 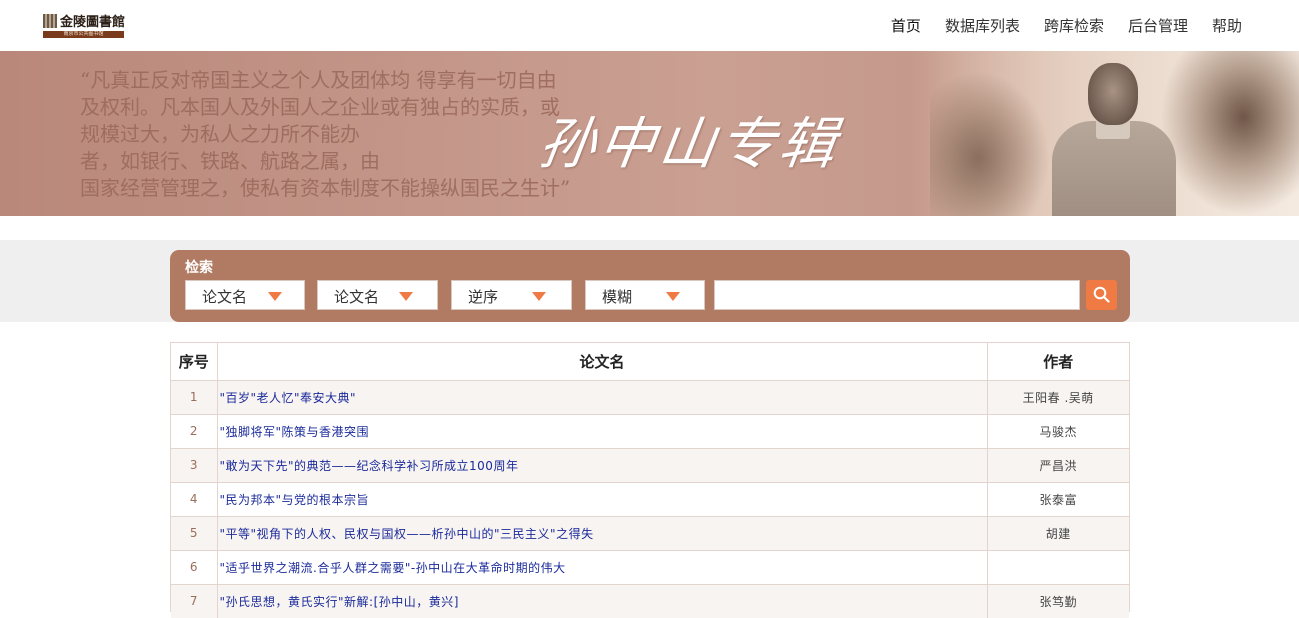 I want to click on row-author: 严昌洪, so click(x=1057, y=464).